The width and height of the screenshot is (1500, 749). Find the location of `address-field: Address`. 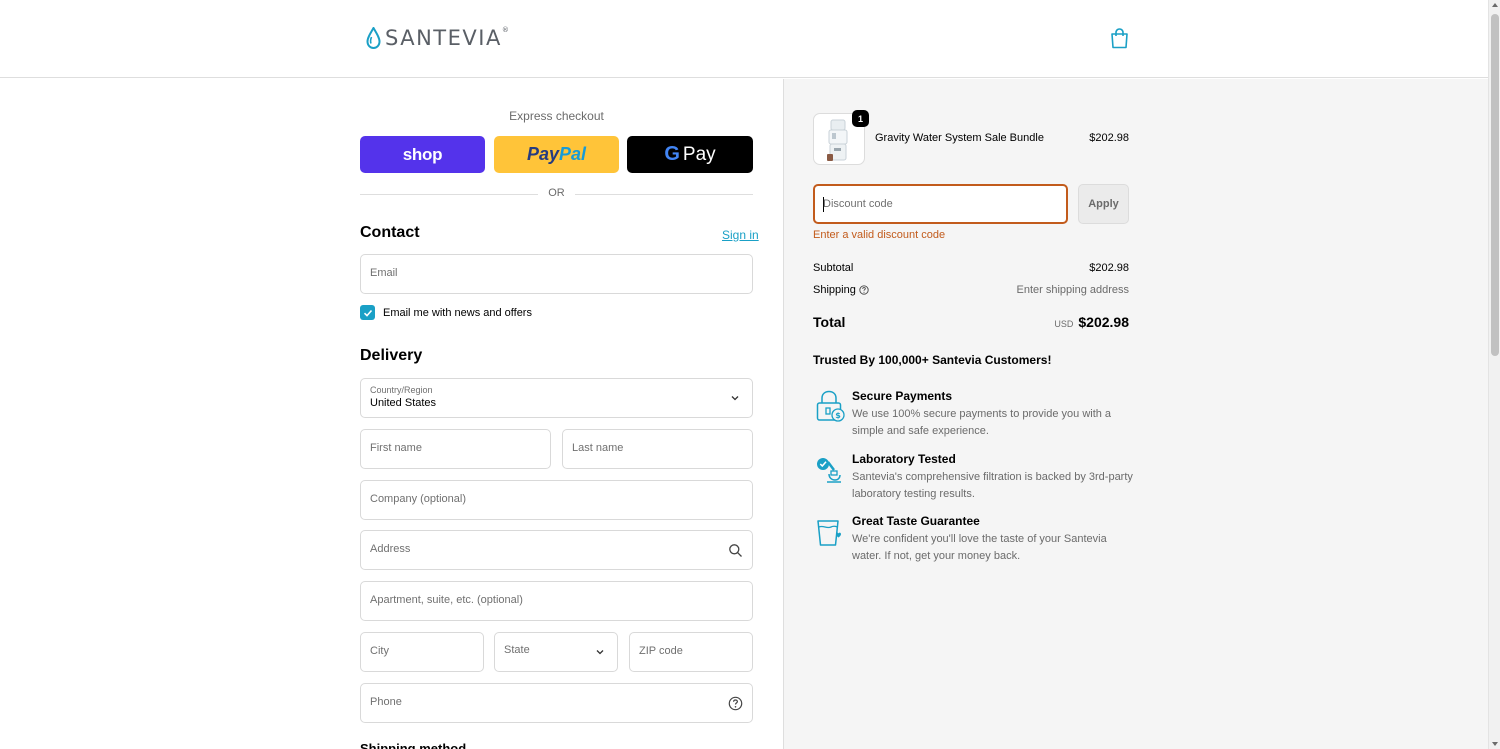

address-field: Address is located at coordinates (556, 550).